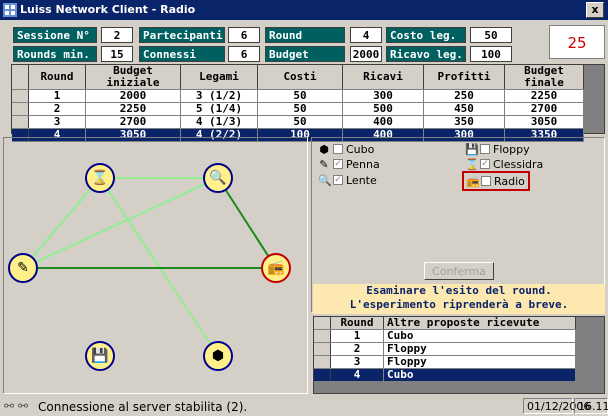 This screenshot has width=608, height=416. I want to click on cubo-checkbox, so click(338, 149).